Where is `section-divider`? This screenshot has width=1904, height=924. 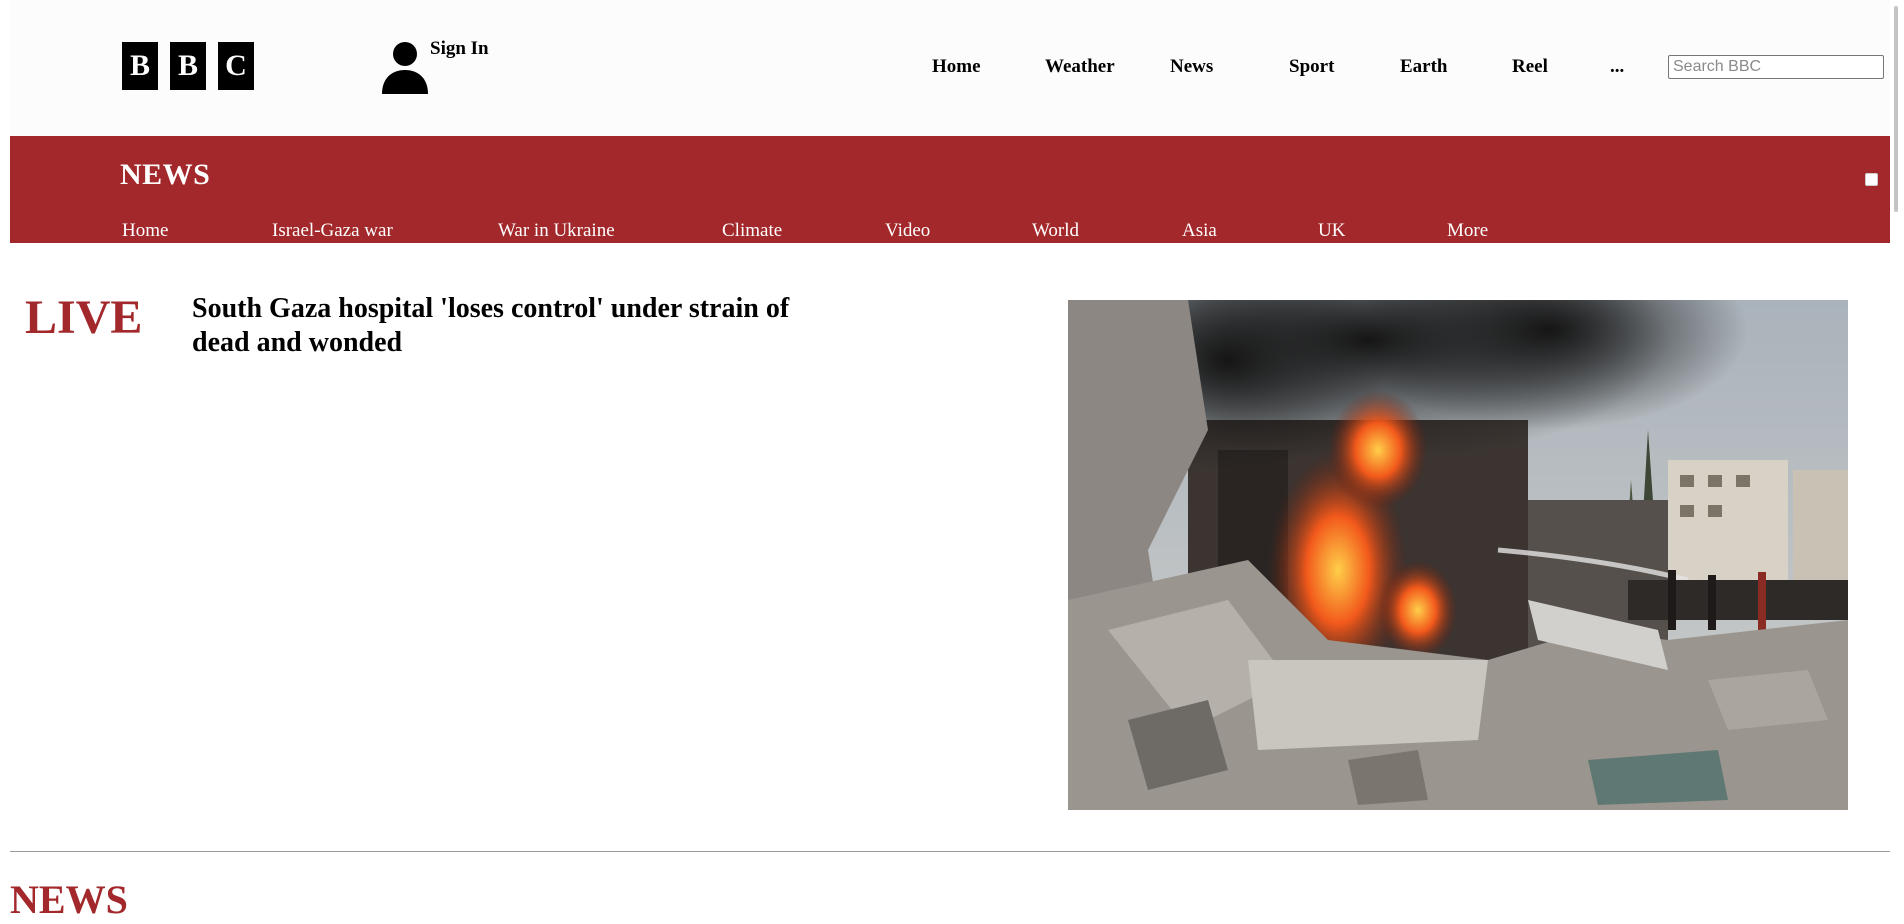 section-divider is located at coordinates (950, 851).